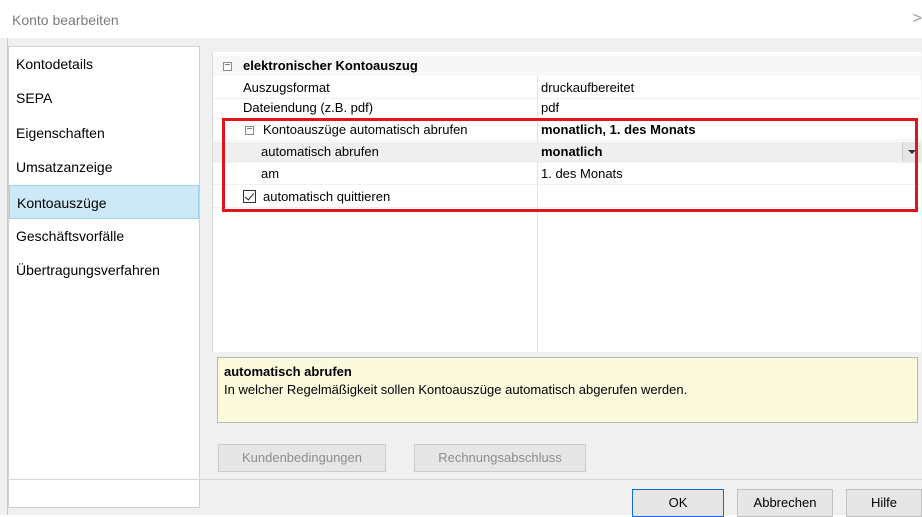  Describe the element at coordinates (884, 503) in the screenshot. I see `help-button: Hilfe` at that location.